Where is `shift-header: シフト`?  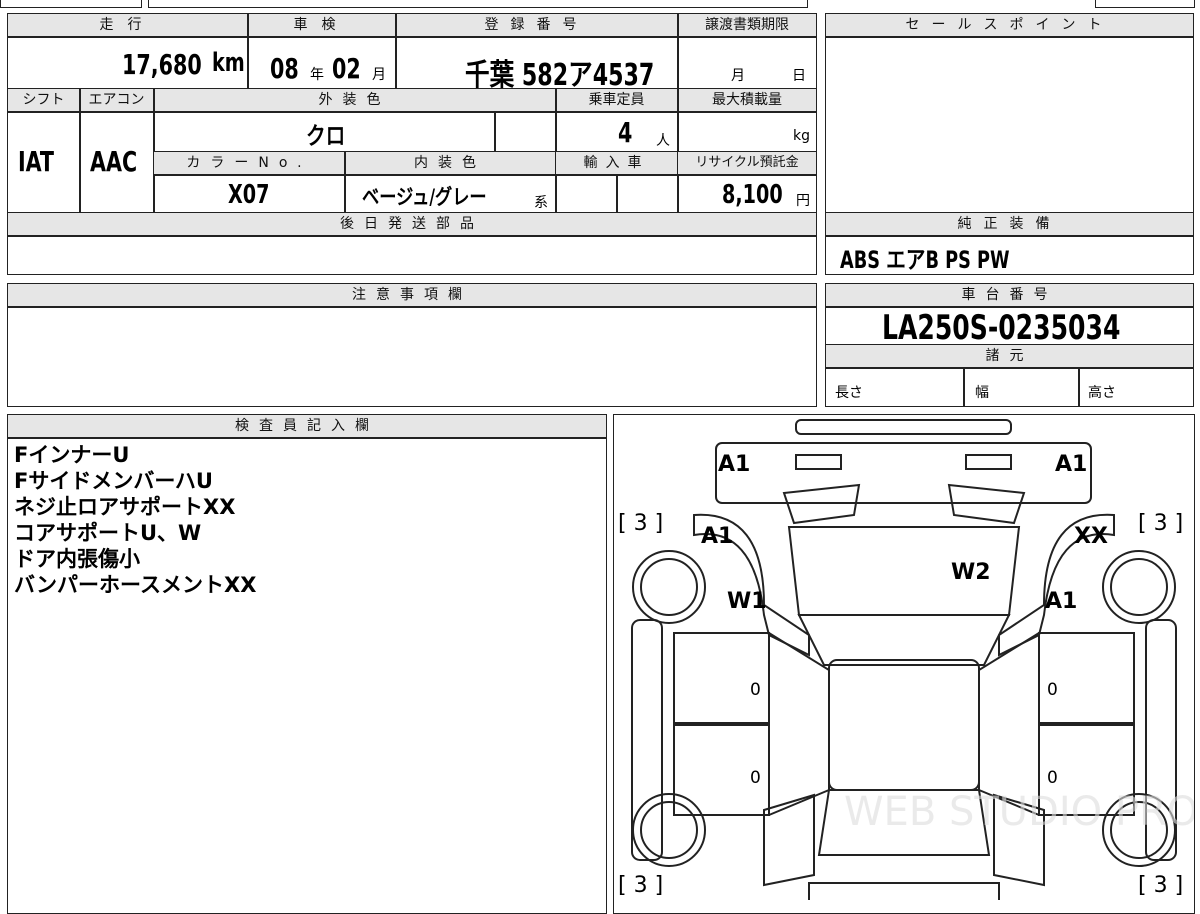 shift-header: シフト is located at coordinates (43, 100).